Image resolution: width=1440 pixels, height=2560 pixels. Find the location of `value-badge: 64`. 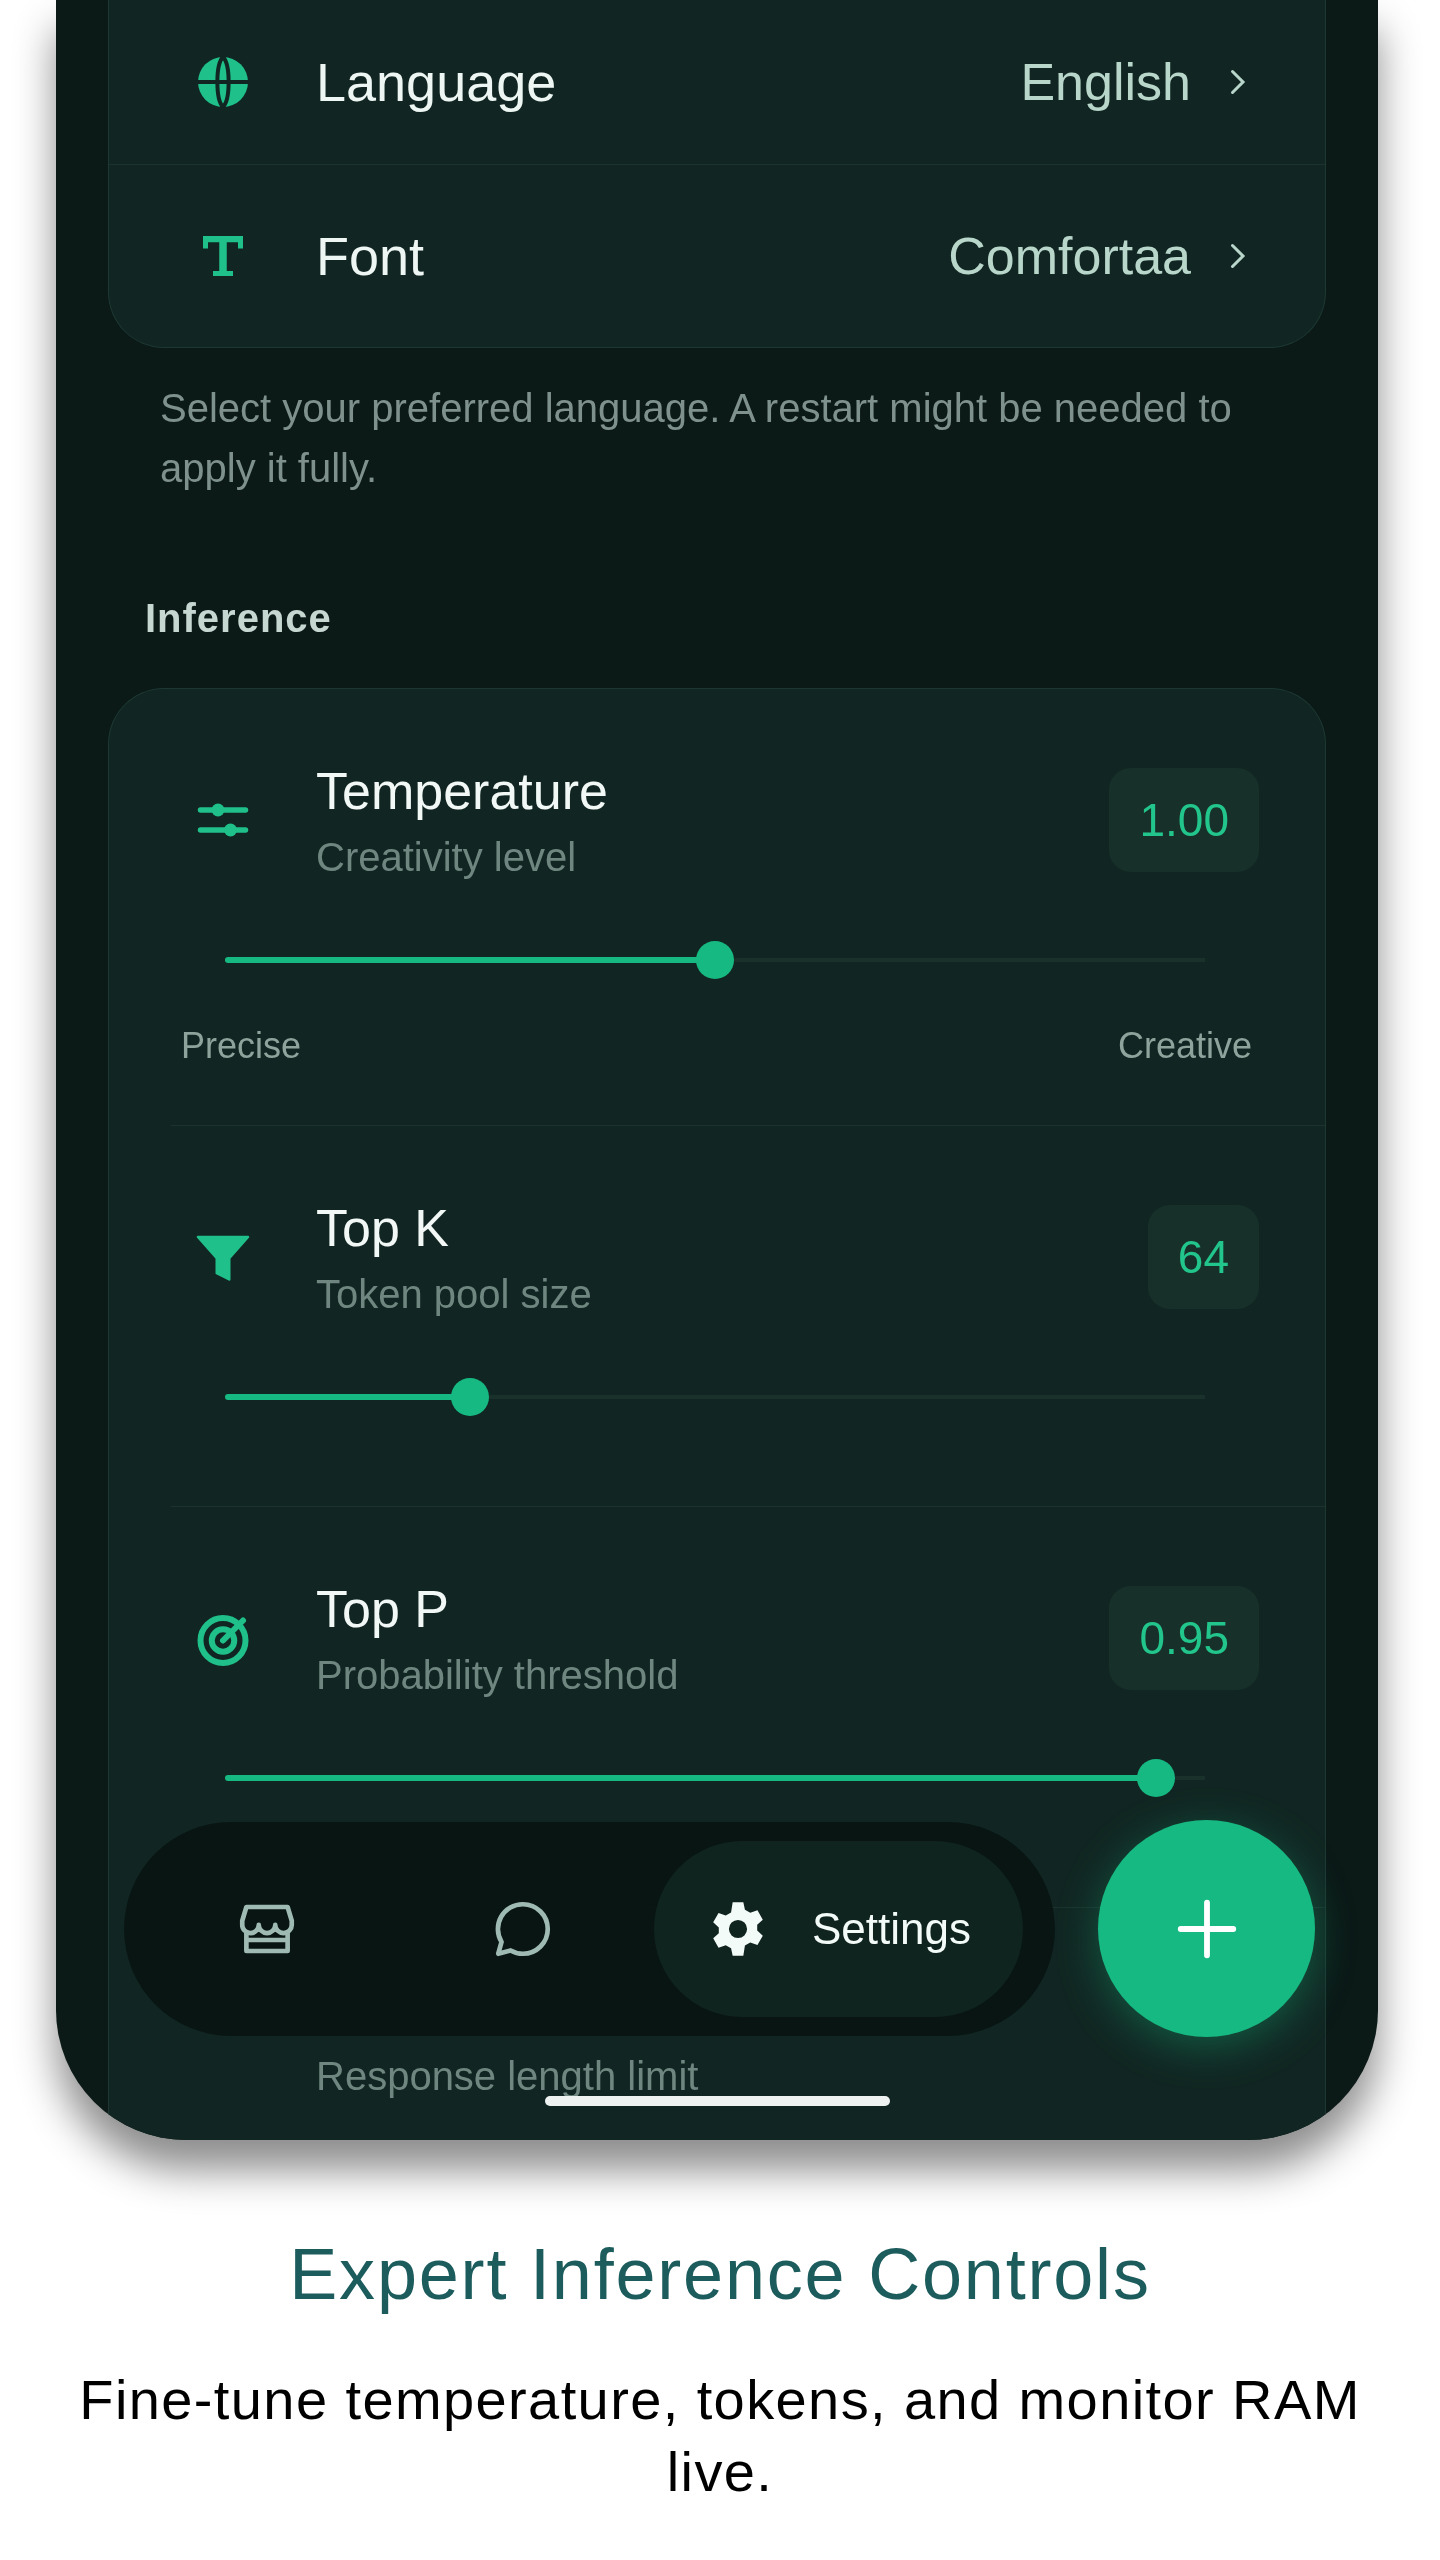

value-badge: 64 is located at coordinates (1203, 1257).